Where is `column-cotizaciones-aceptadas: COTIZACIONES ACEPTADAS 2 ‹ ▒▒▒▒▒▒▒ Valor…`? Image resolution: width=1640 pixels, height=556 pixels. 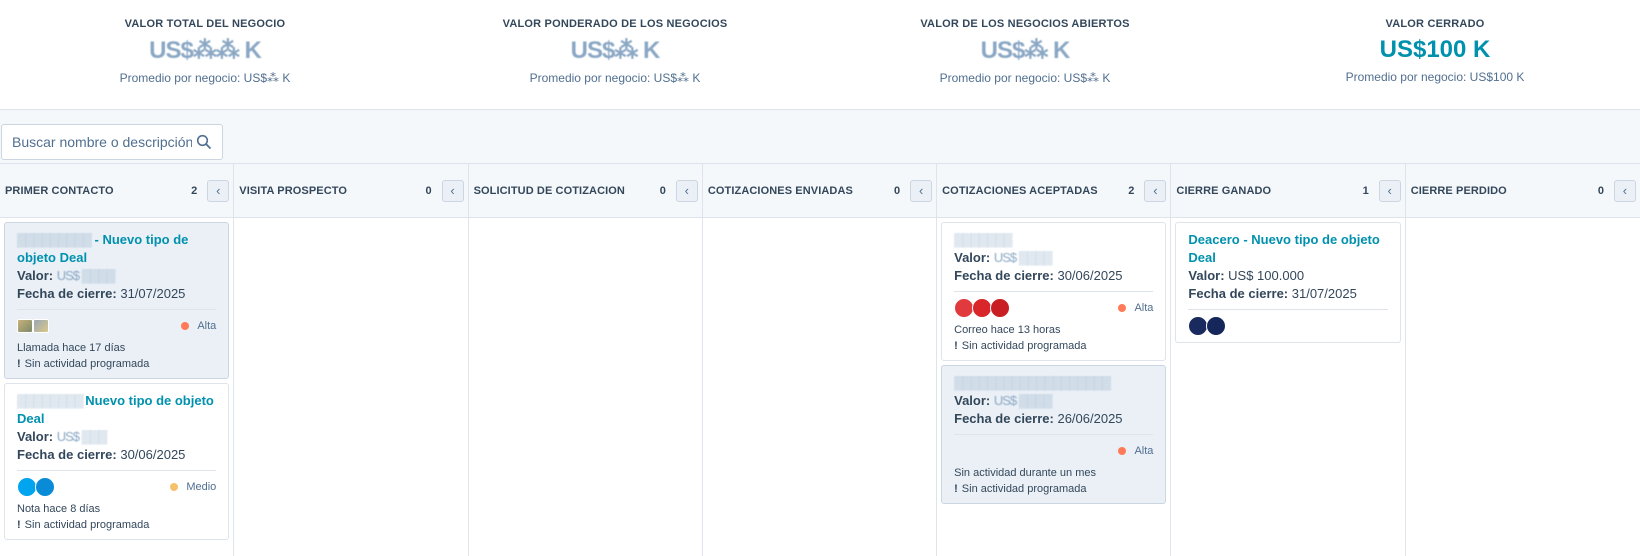 column-cotizaciones-aceptadas: COTIZACIONES ACEPTADAS 2 ‹ ▒▒▒▒▒▒▒ Valor… is located at coordinates (1054, 360).